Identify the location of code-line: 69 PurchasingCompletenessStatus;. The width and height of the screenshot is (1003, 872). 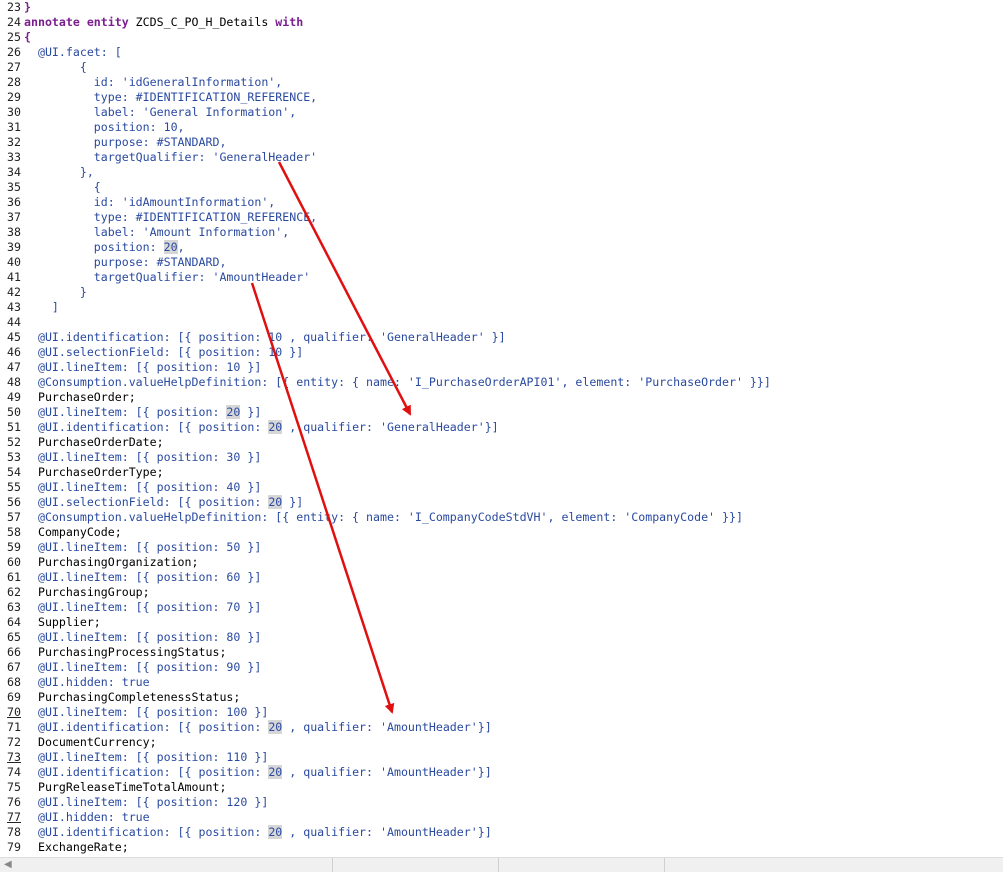
(120, 697).